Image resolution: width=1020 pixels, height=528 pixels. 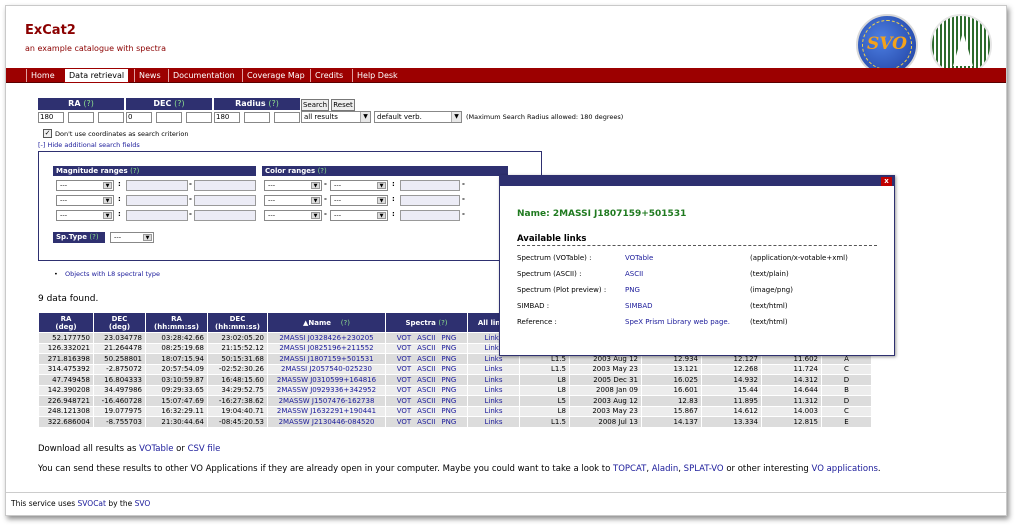 I want to click on hide-fields-link: [-] Hide additional search fields, so click(x=89, y=145).